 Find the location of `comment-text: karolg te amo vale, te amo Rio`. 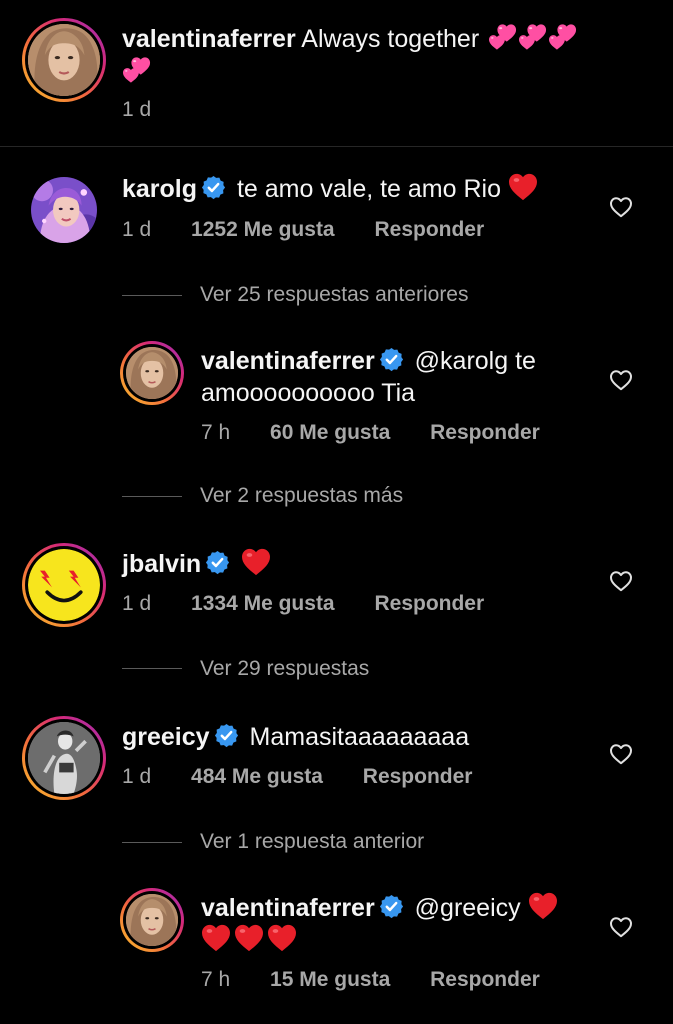

comment-text: karolg te amo vale, te amo Rio is located at coordinates (330, 189).